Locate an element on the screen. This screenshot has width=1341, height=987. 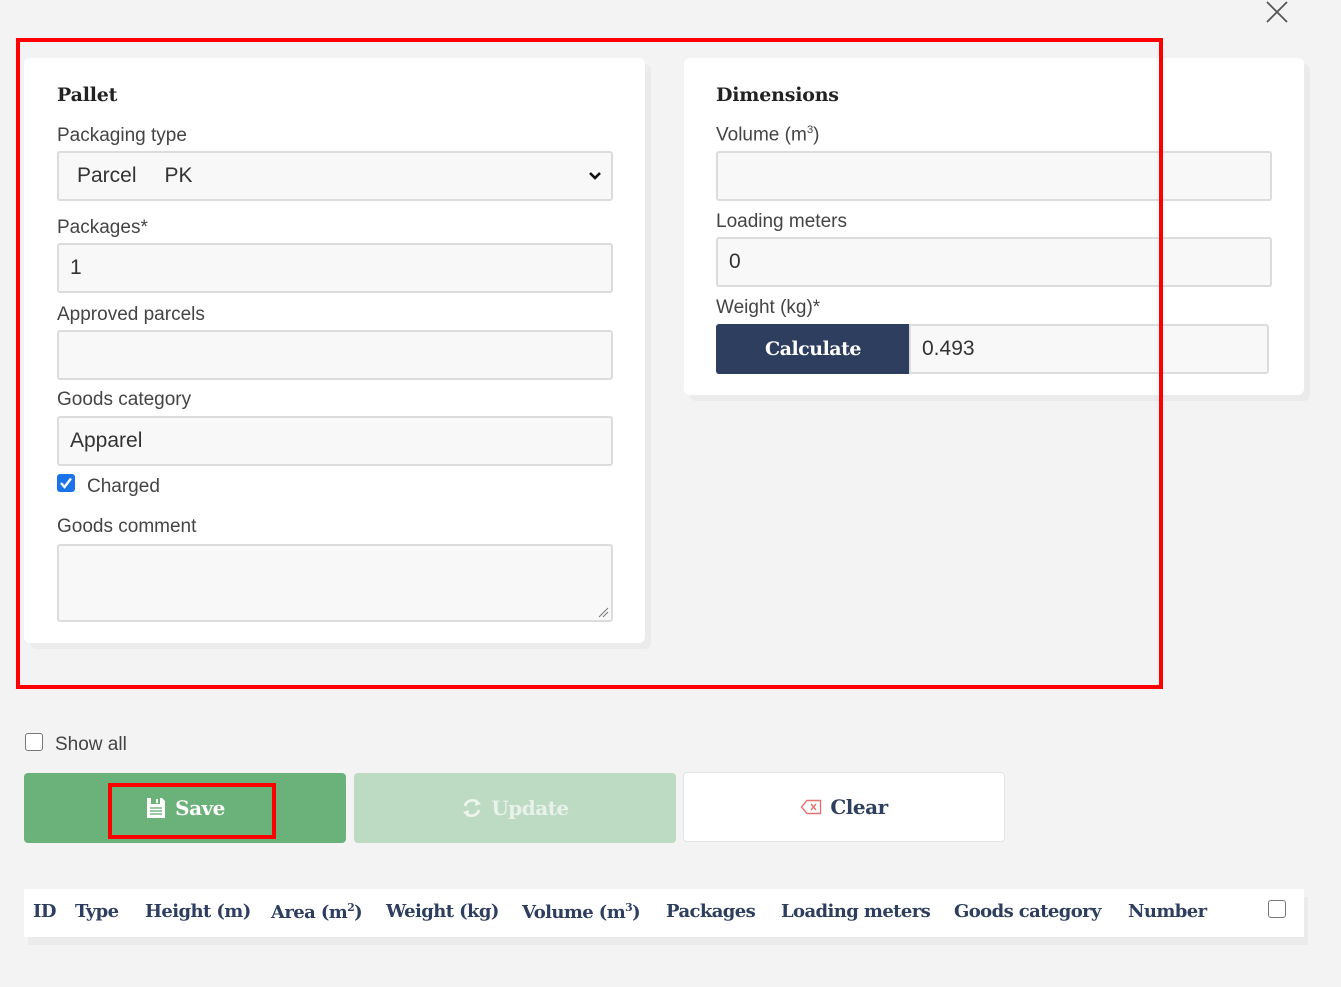
resize-handle-icon is located at coordinates (603, 612).